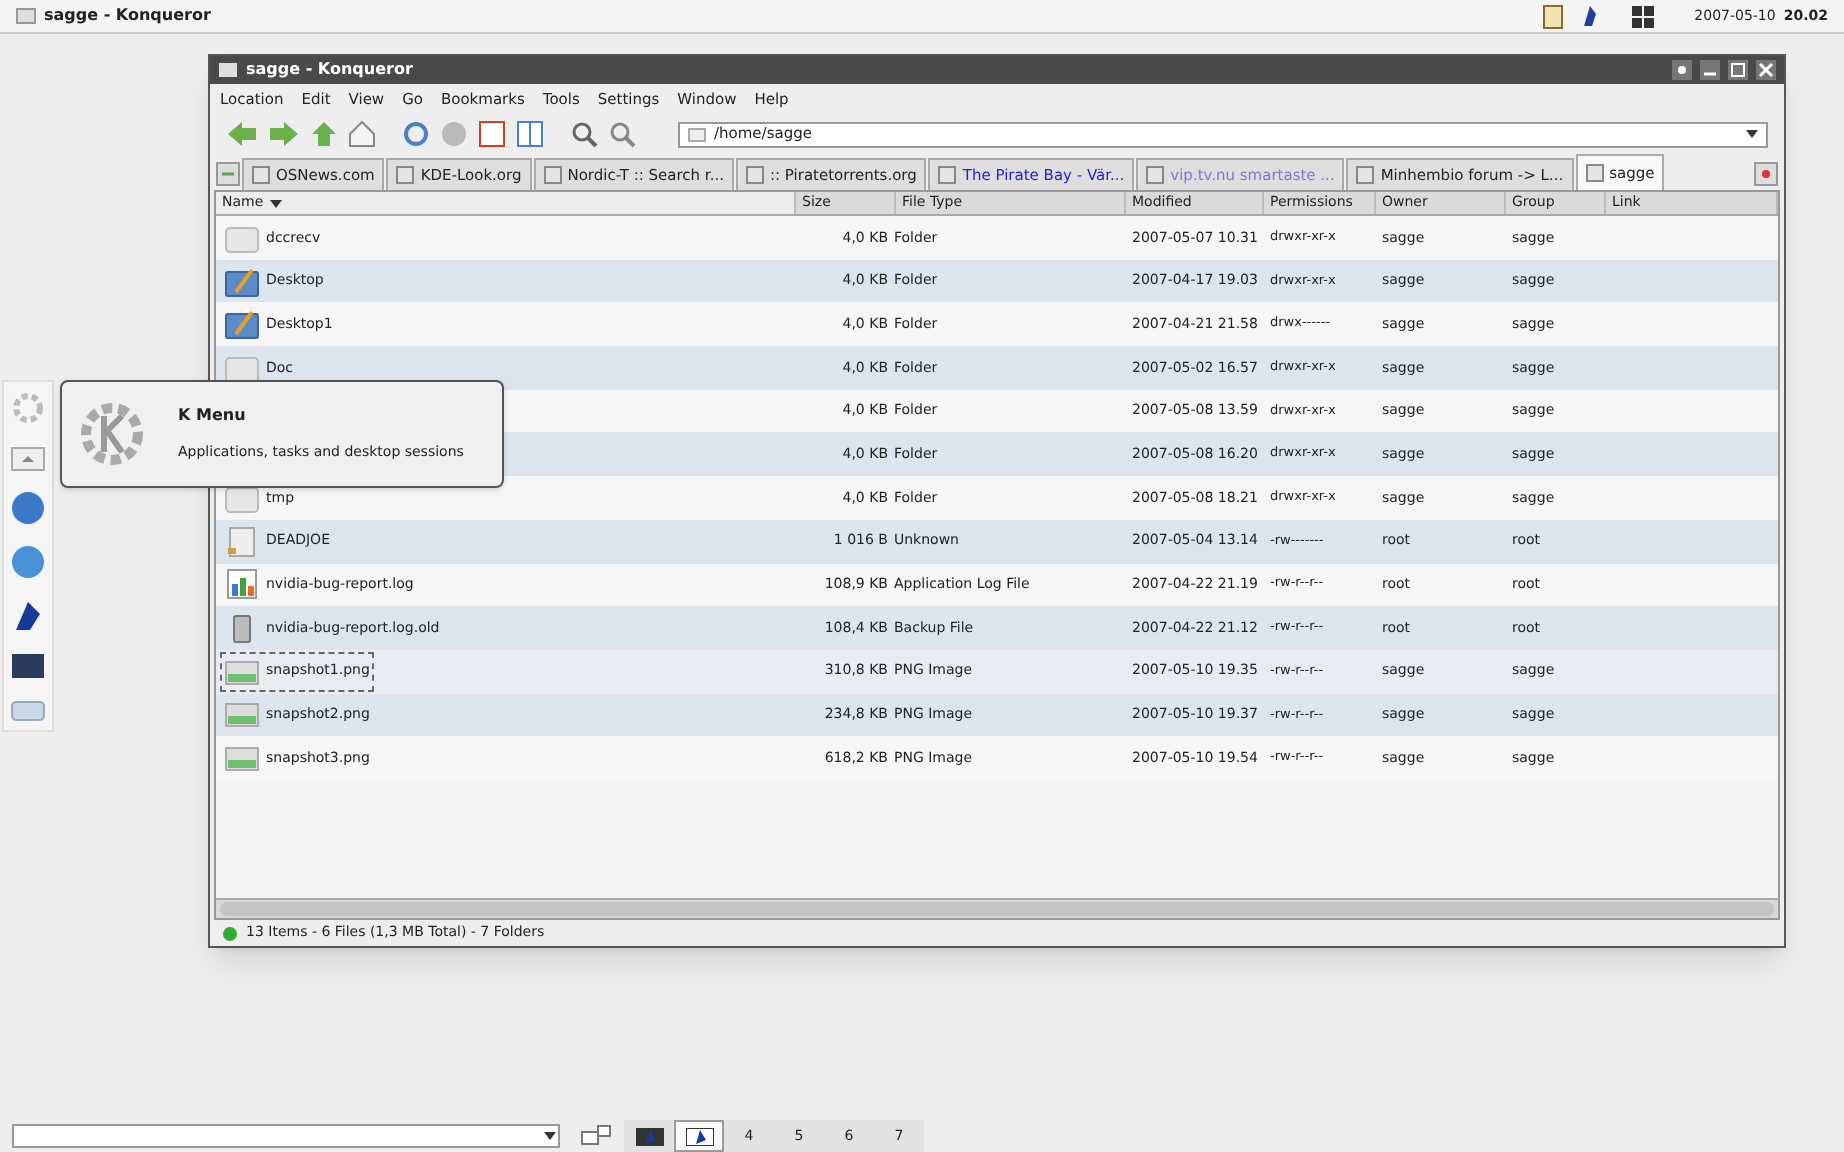 The width and height of the screenshot is (1844, 1152). What do you see at coordinates (584, 134) in the screenshot?
I see `zoom-in-icon` at bounding box center [584, 134].